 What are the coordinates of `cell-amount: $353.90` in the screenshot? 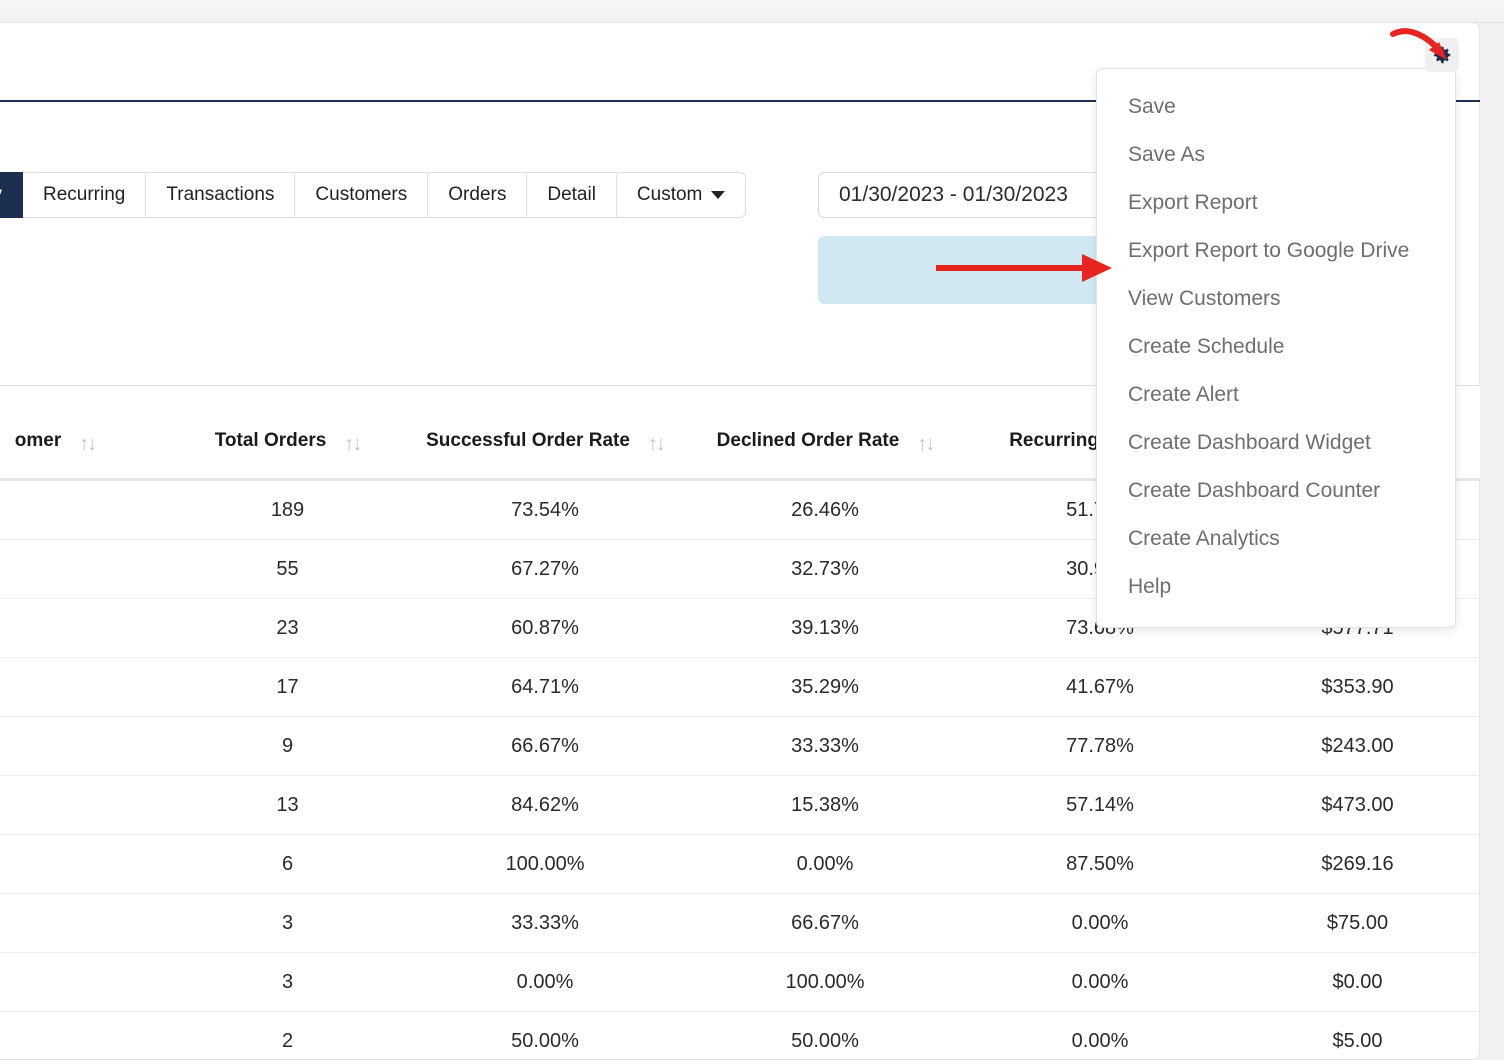 It's located at (1357, 687).